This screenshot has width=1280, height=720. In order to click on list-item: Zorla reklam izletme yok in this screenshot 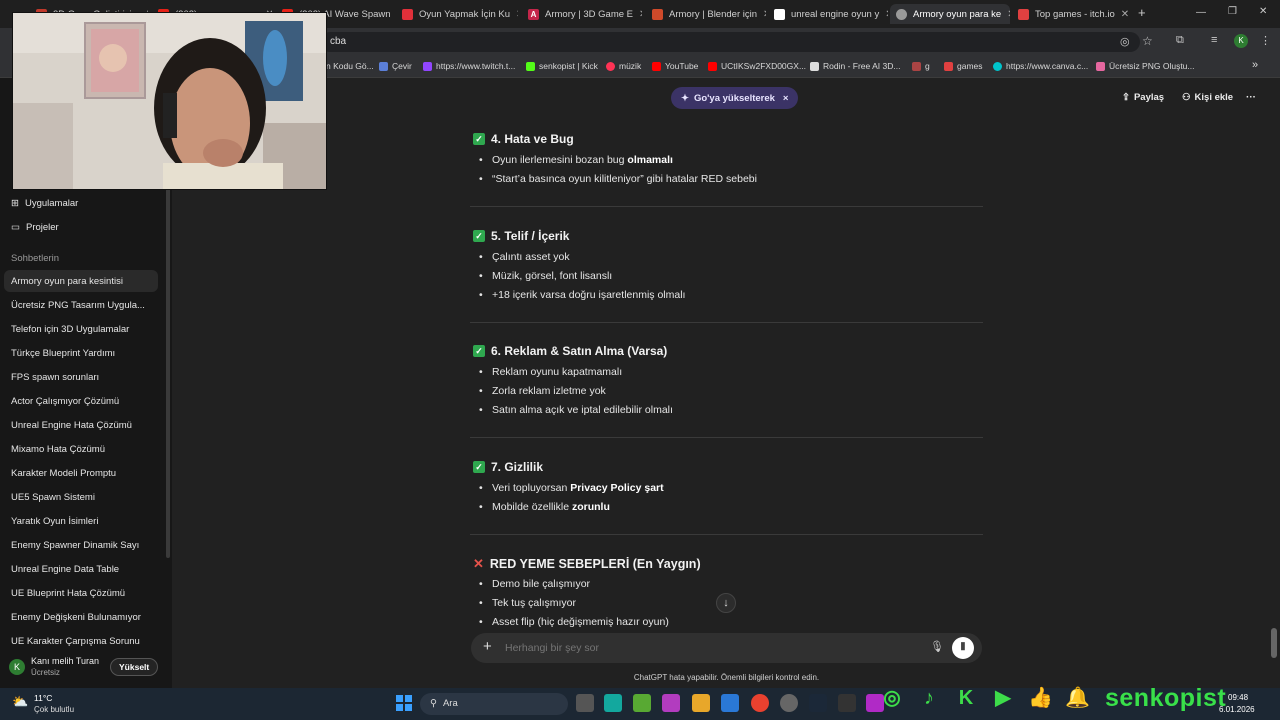, I will do `click(542, 391)`.